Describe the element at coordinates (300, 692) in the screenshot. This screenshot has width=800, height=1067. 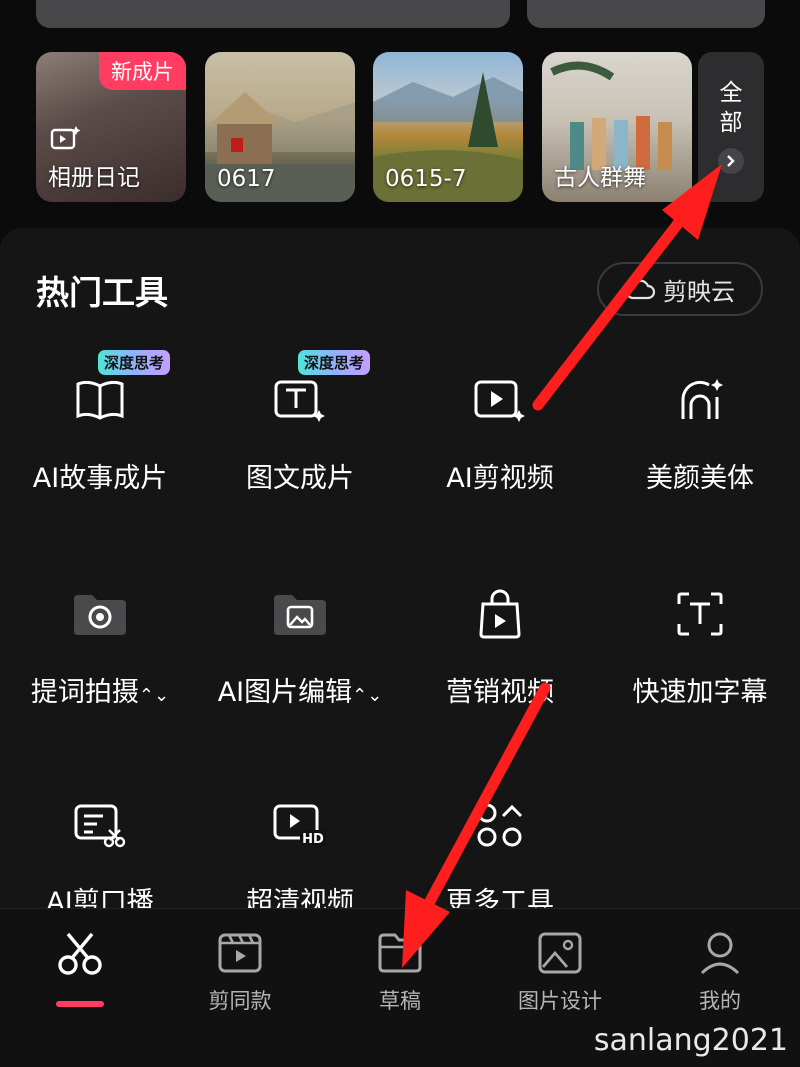
I see `tool-label: AI图片编辑⌃⌄` at that location.